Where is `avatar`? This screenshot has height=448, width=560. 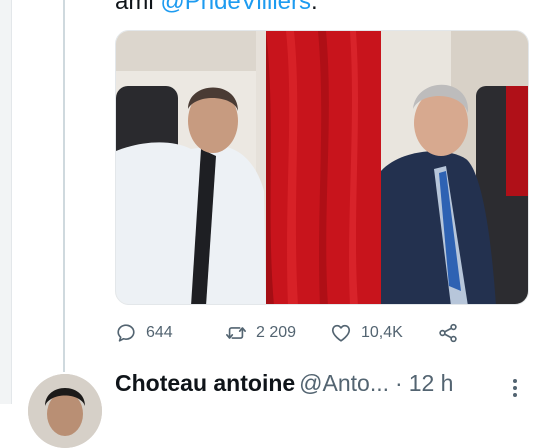
avatar is located at coordinates (65, 411).